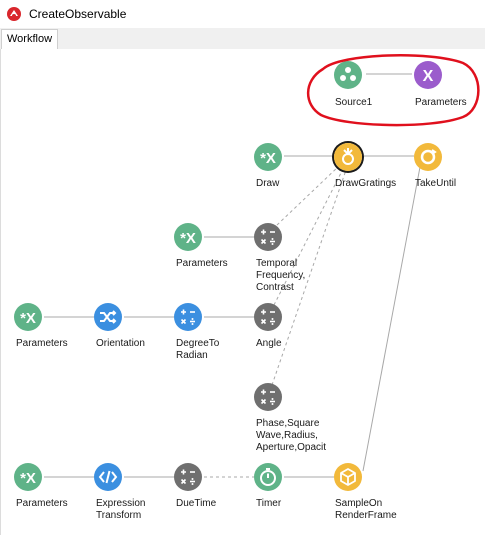 Image resolution: width=485 pixels, height=535 pixels. Describe the element at coordinates (42, 343) in the screenshot. I see `node-parameters-orientation-label: Parameters` at that location.